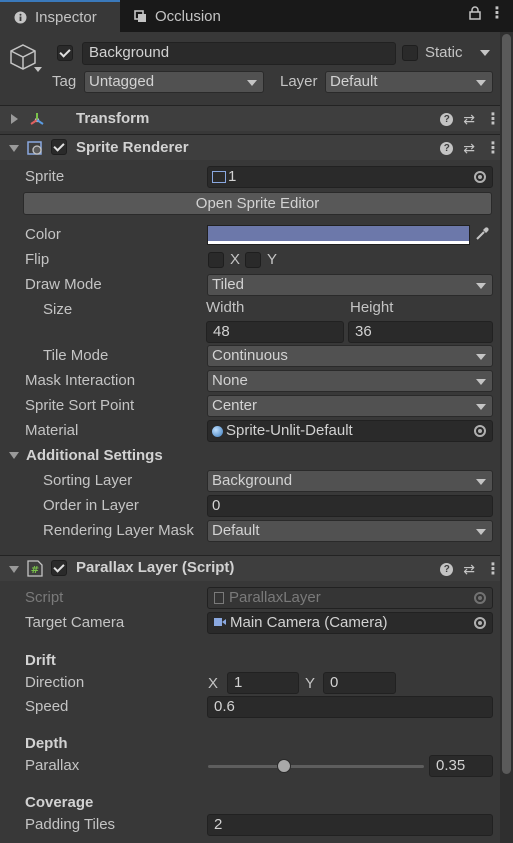 This screenshot has height=843, width=513. Describe the element at coordinates (309, 622) in the screenshot. I see `target-camera-value: Main Camera (Camera)` at that location.